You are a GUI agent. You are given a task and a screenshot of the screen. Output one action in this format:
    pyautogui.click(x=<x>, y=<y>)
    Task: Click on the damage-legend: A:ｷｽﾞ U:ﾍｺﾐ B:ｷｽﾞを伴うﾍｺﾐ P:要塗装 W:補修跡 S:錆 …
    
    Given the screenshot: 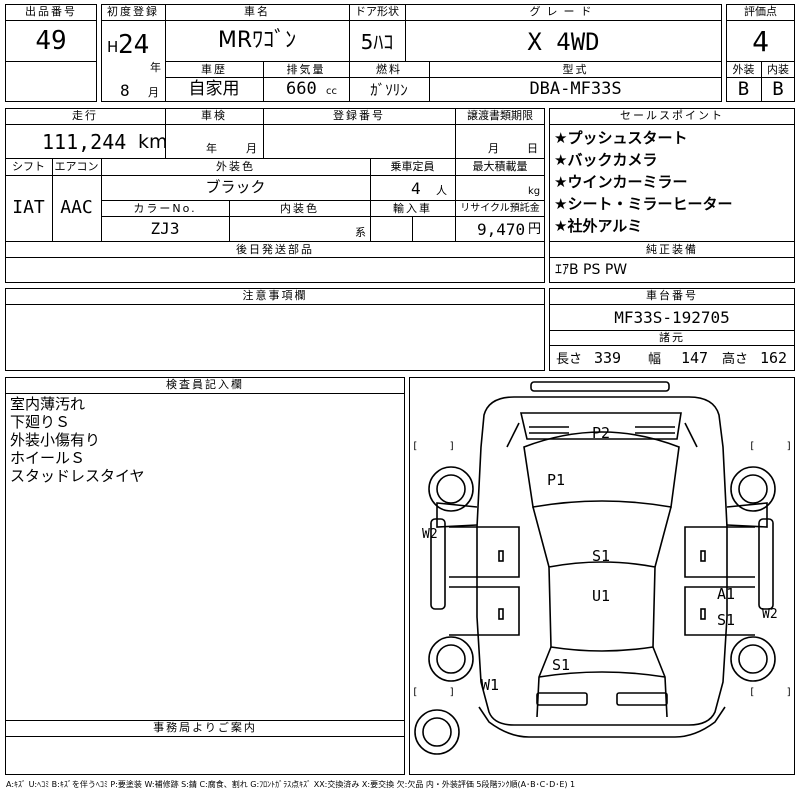 What is the action you would take?
    pyautogui.click(x=291, y=784)
    